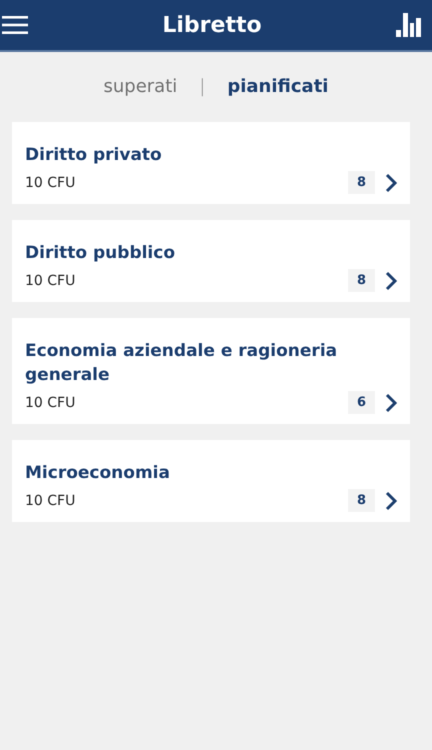 This screenshot has width=432, height=750. Describe the element at coordinates (98, 473) in the screenshot. I see `course-name: Microeconomia` at that location.